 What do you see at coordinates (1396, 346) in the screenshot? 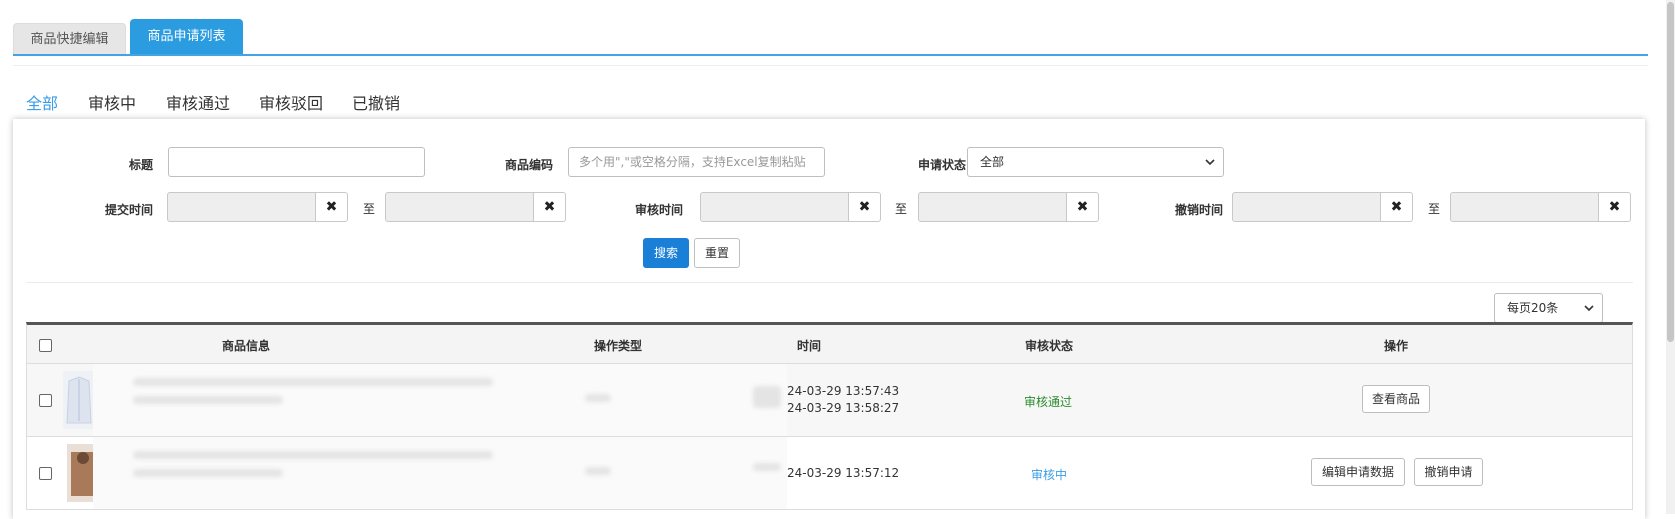
I see `header-actions: 操作` at bounding box center [1396, 346].